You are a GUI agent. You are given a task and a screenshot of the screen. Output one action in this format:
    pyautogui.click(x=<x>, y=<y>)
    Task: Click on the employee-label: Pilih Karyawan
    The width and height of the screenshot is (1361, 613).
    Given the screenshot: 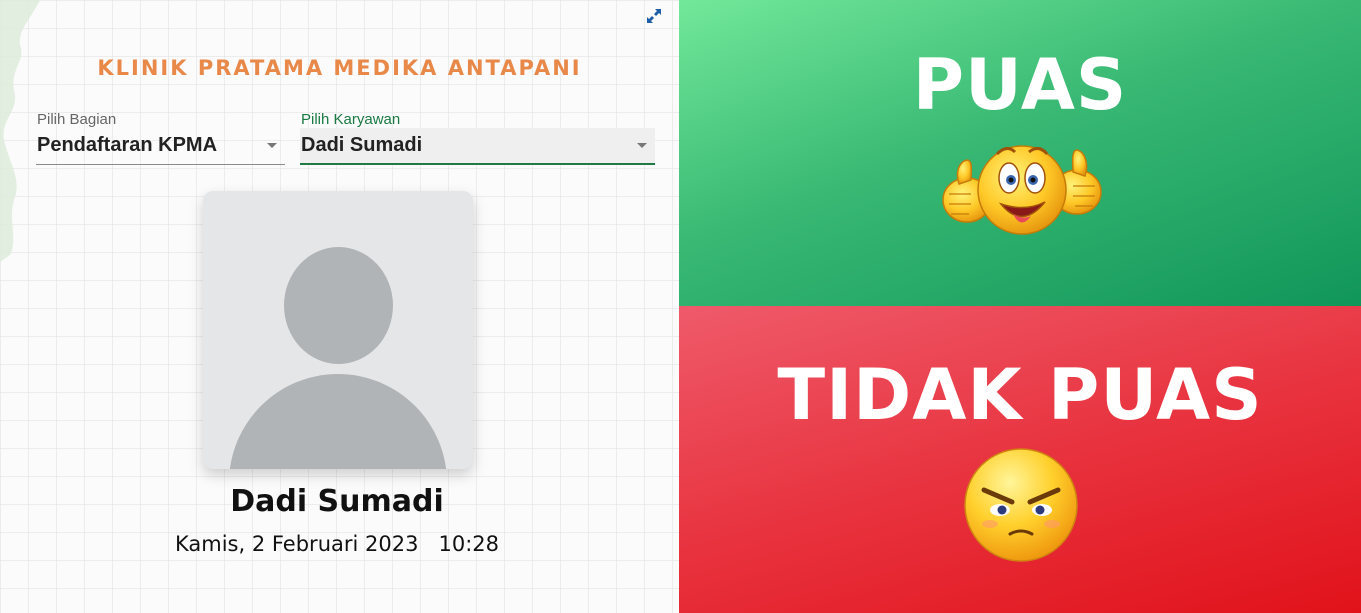 What is the action you would take?
    pyautogui.click(x=351, y=119)
    